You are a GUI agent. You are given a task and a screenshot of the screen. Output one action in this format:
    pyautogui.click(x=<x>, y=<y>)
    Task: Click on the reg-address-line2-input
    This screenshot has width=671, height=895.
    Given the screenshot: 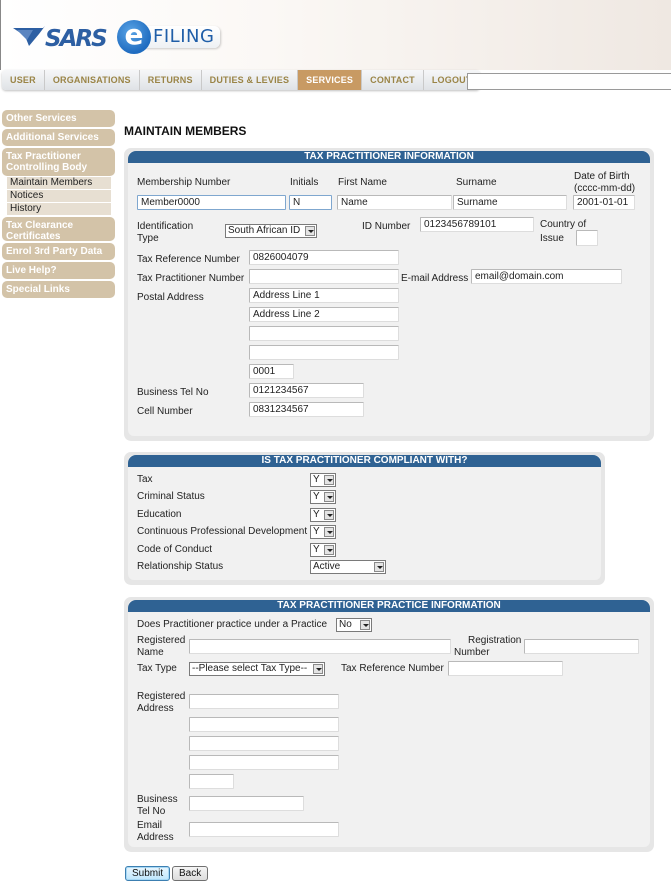 What is the action you would take?
    pyautogui.click(x=264, y=724)
    